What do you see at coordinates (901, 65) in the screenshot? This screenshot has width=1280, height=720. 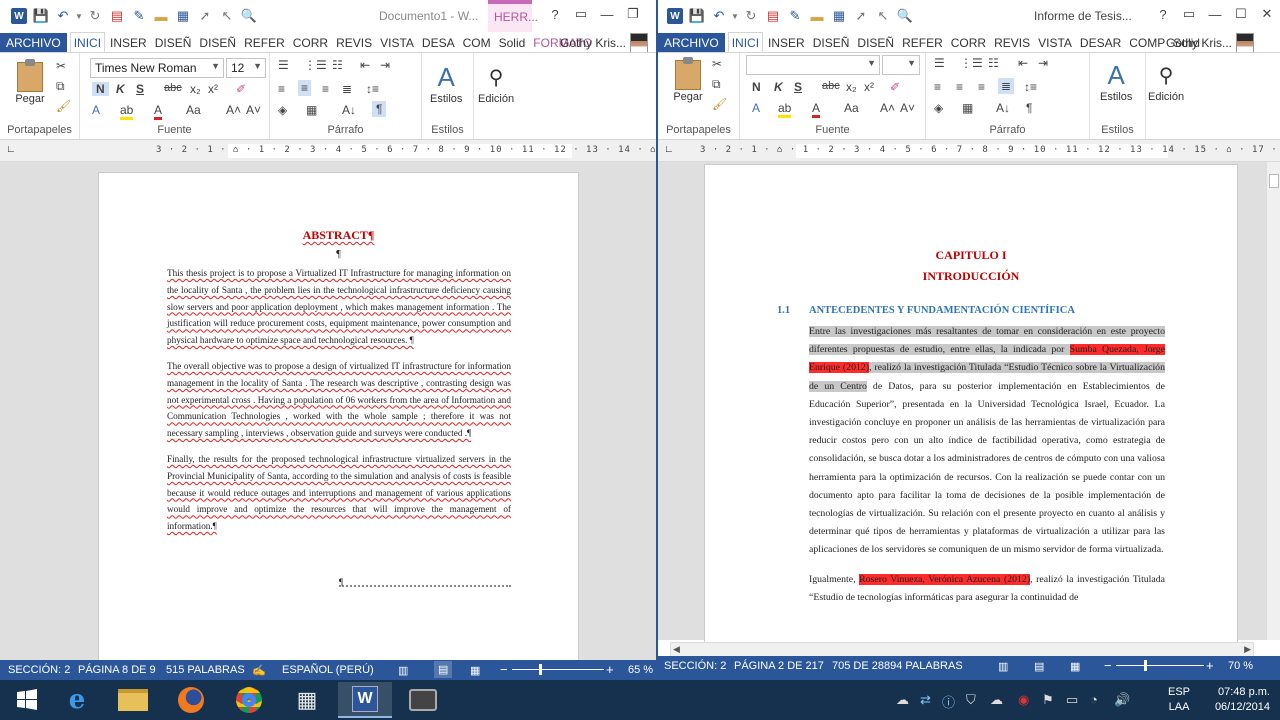 I see `font-size-combo: ▼` at bounding box center [901, 65].